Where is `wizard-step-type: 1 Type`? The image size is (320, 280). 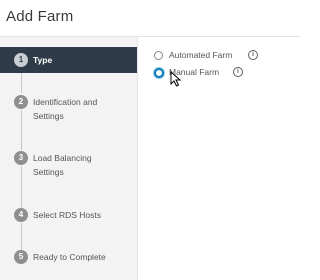
wizard-step-type: 1 Type is located at coordinates (68, 60).